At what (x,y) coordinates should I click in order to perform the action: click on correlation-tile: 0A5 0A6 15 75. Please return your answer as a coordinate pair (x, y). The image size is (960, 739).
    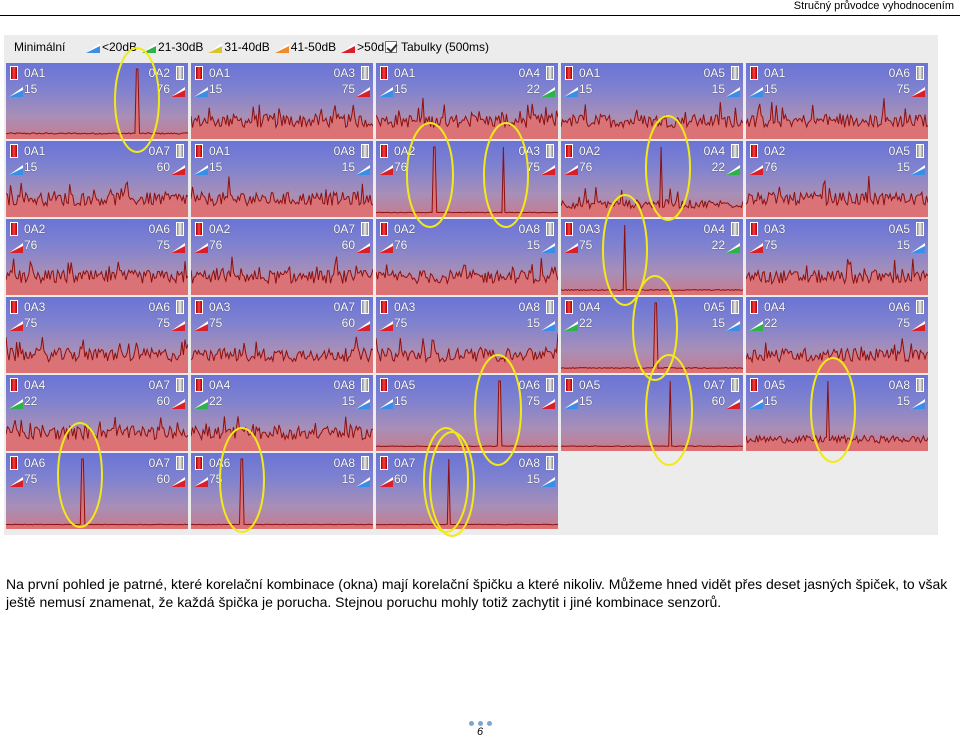
    Looking at the image, I should click on (467, 413).